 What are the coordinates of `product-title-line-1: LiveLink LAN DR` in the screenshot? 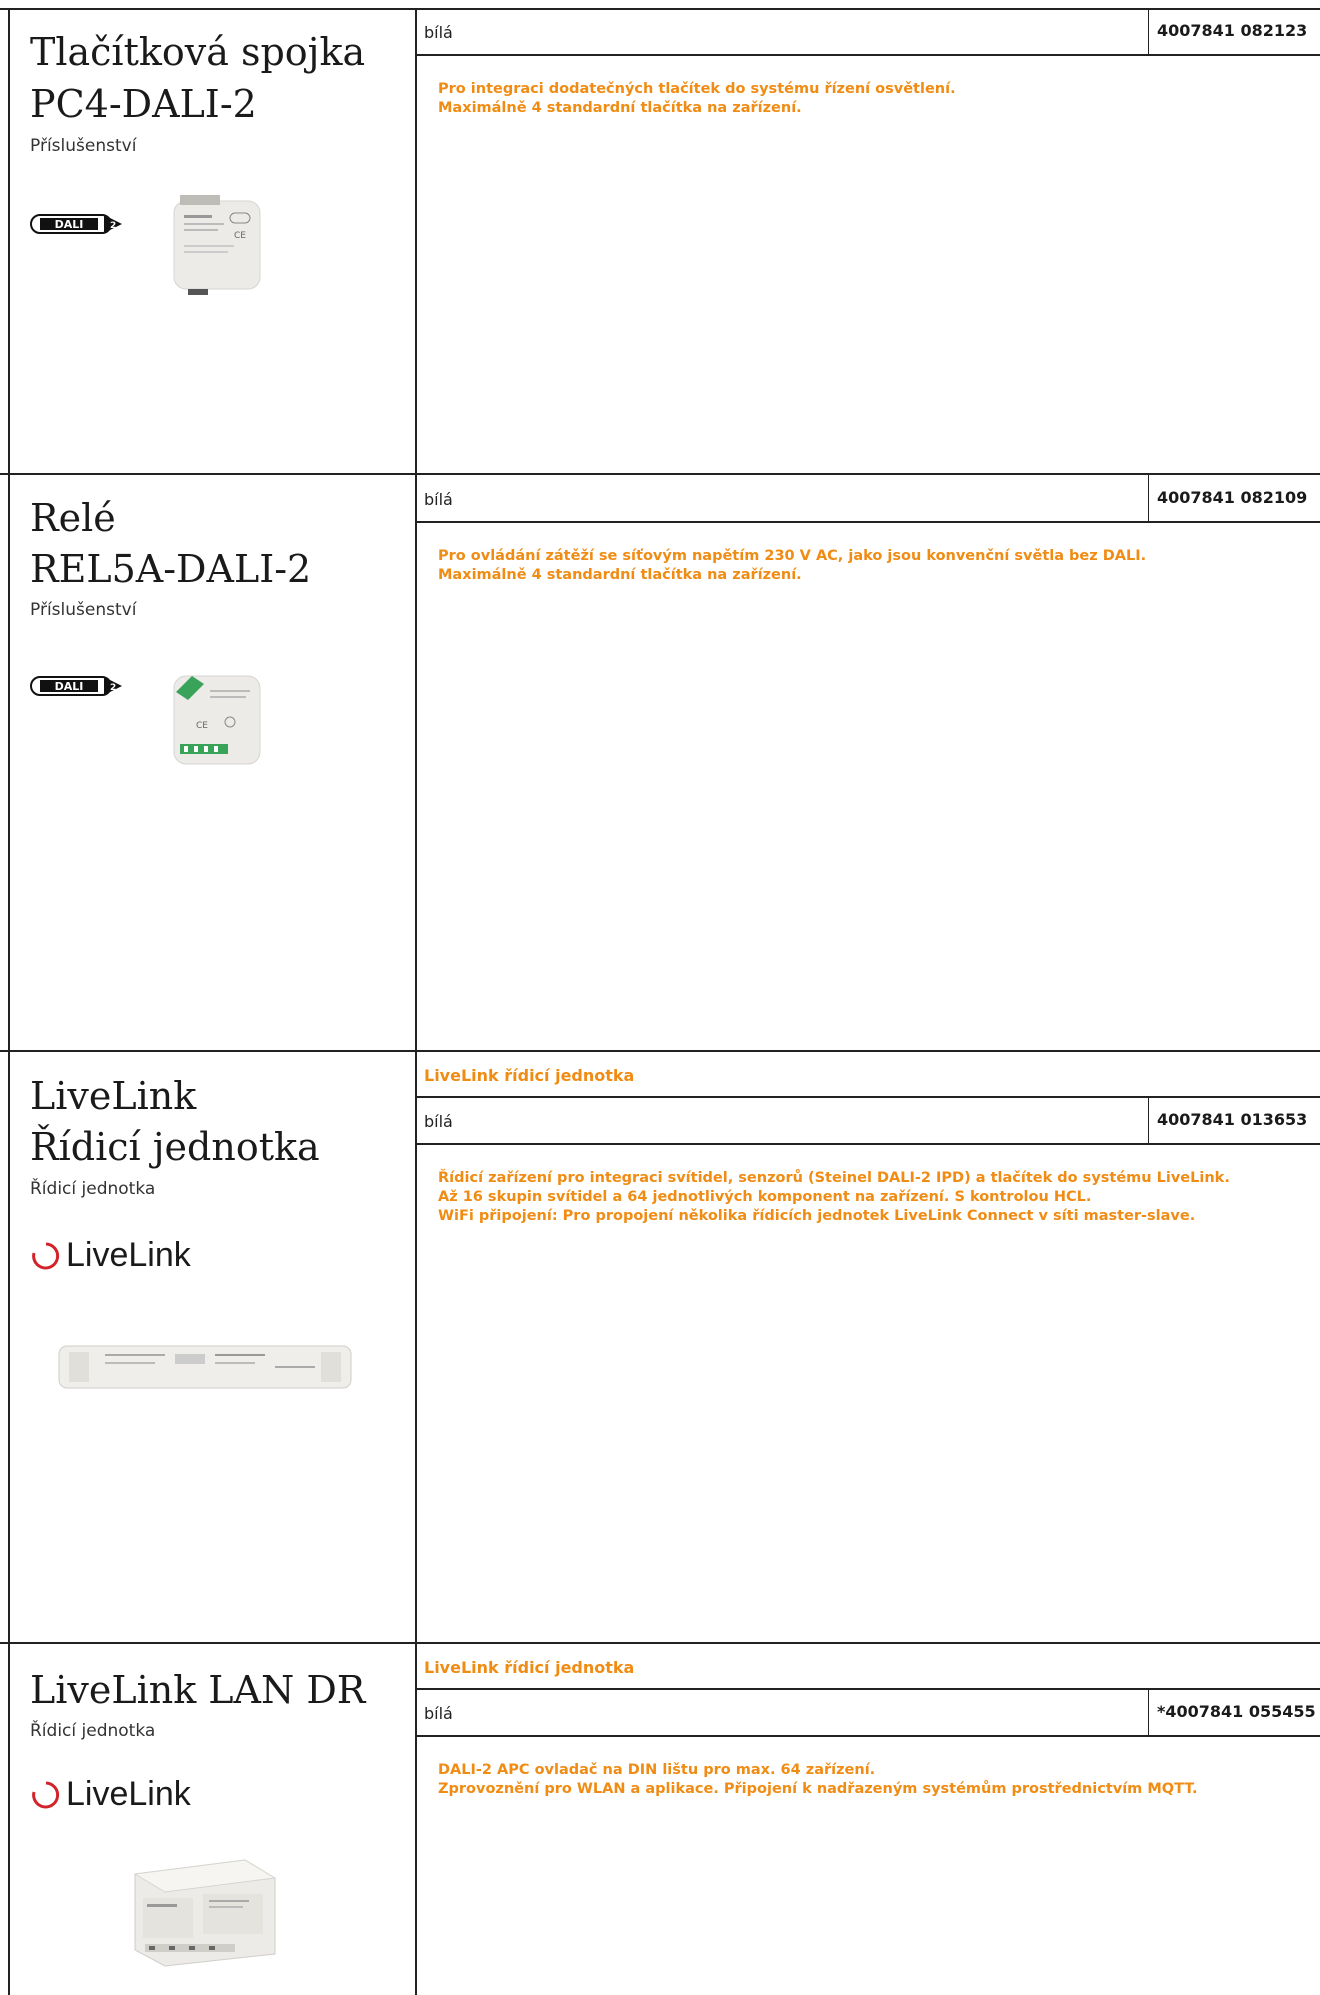 It's located at (198, 1690).